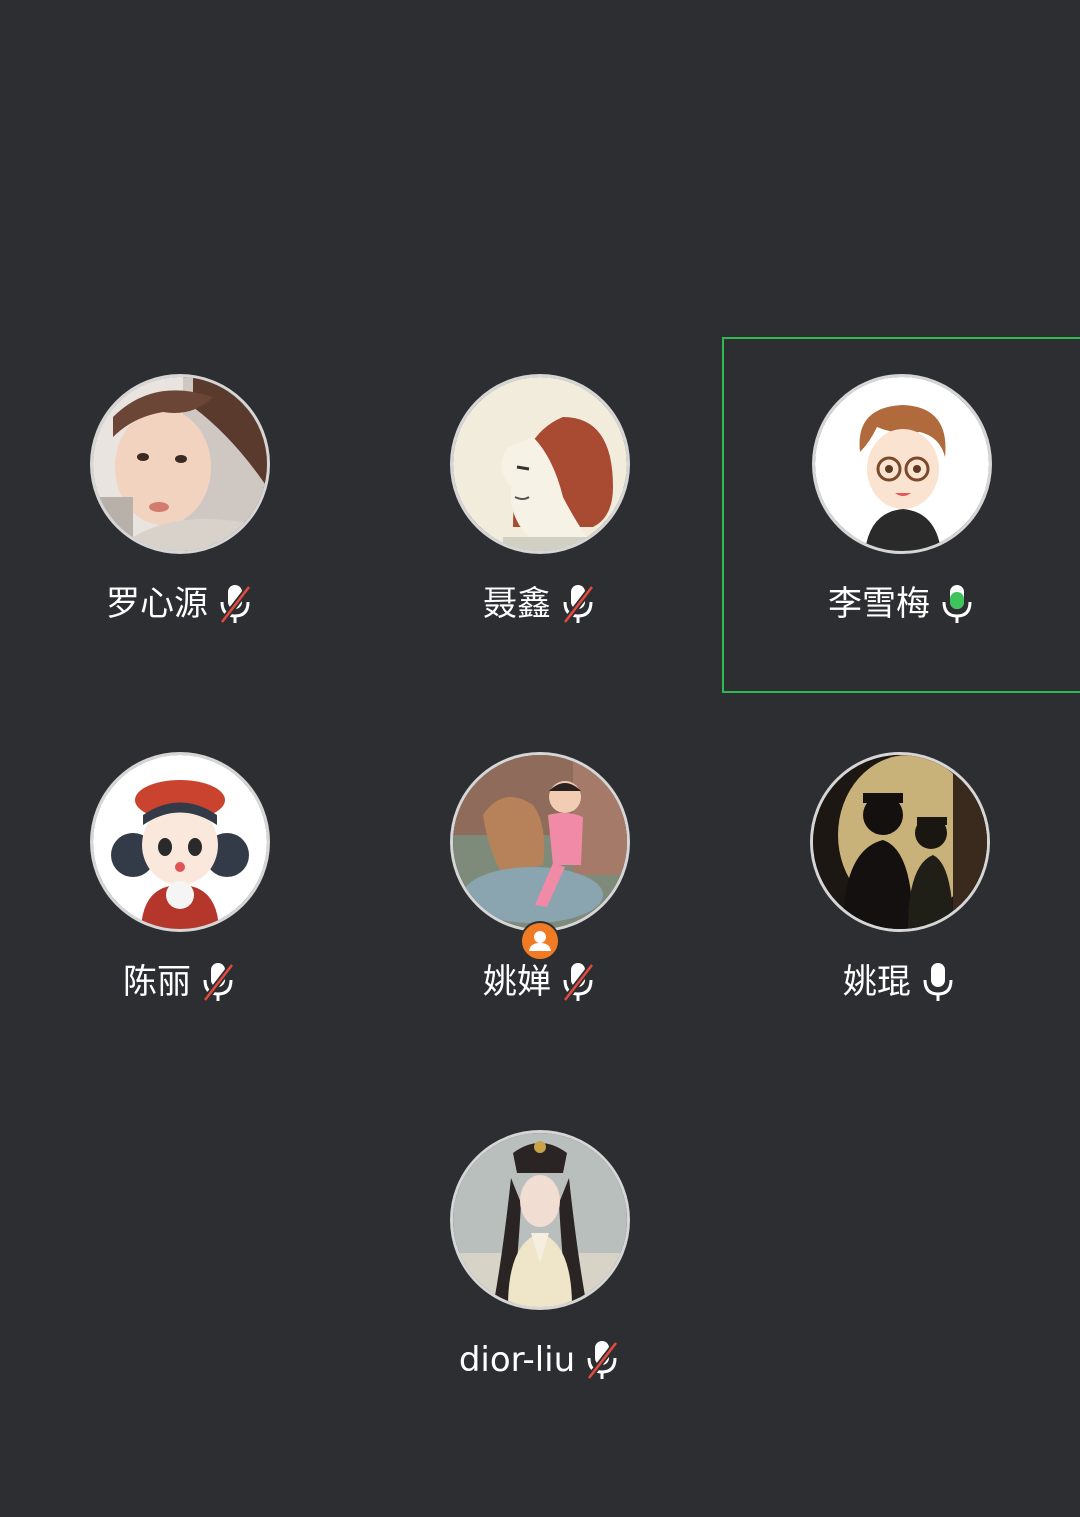 The image size is (1080, 1517). Describe the element at coordinates (517, 982) in the screenshot. I see `participant-name: 姚婵` at that location.